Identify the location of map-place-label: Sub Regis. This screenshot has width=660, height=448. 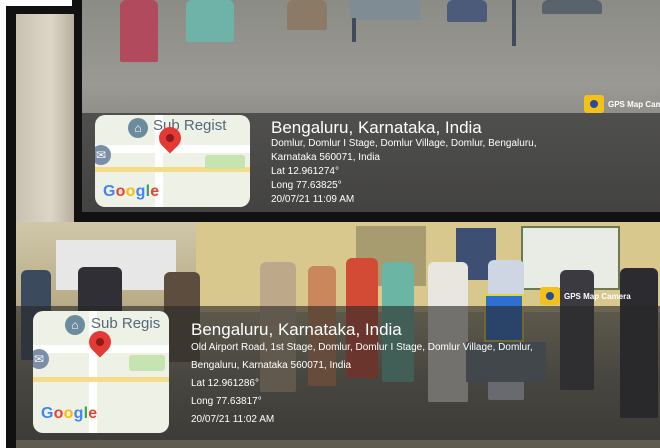
(126, 323).